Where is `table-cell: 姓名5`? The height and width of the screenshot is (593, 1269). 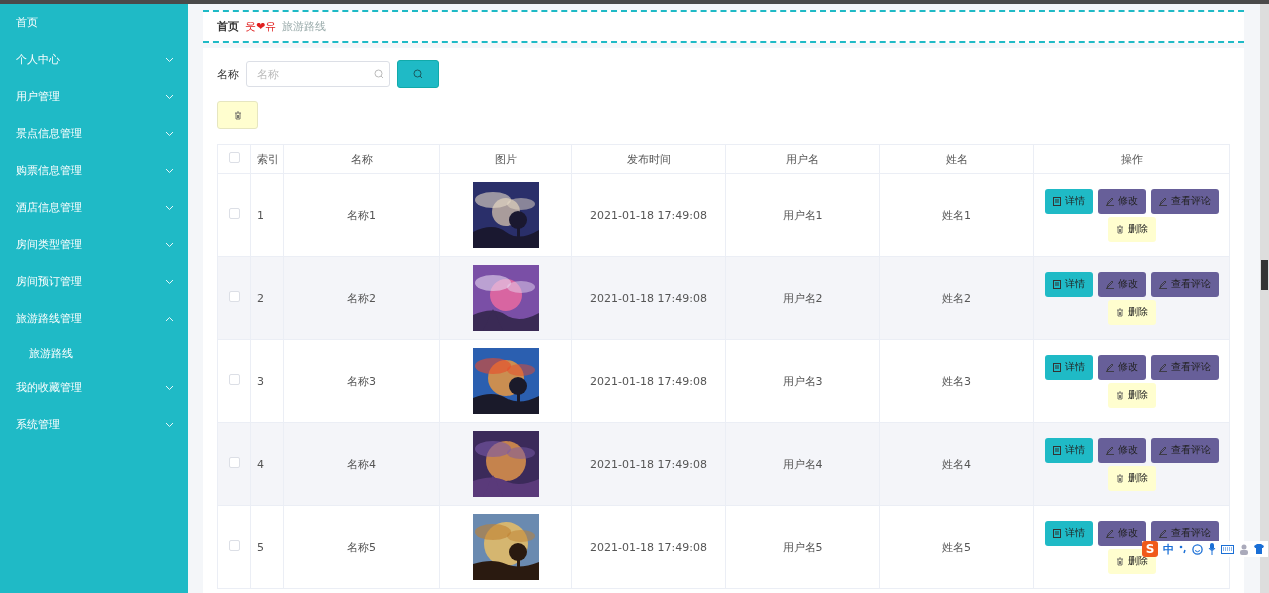
table-cell: 姓名5 is located at coordinates (956, 547).